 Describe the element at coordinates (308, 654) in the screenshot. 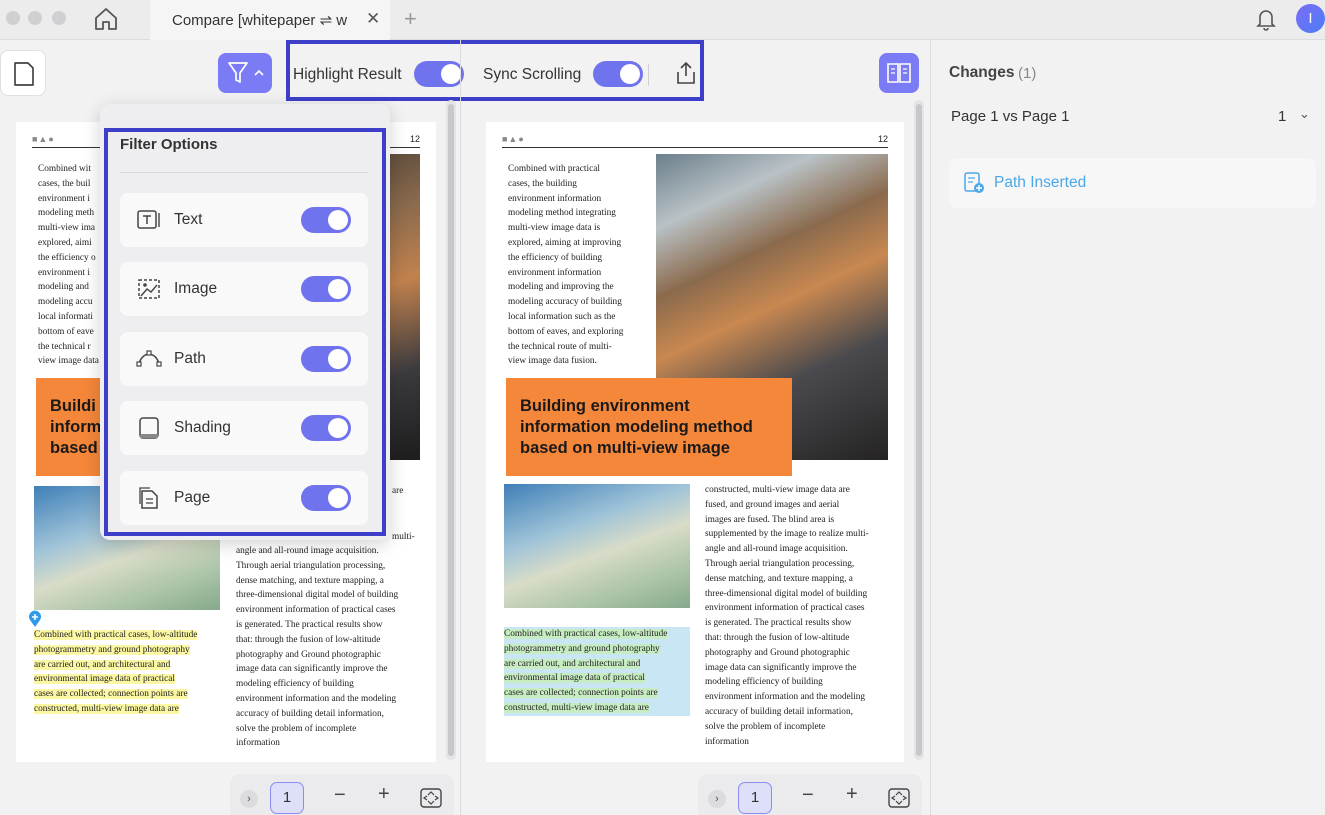

I see `text-line: photography and Ground photographic` at that location.